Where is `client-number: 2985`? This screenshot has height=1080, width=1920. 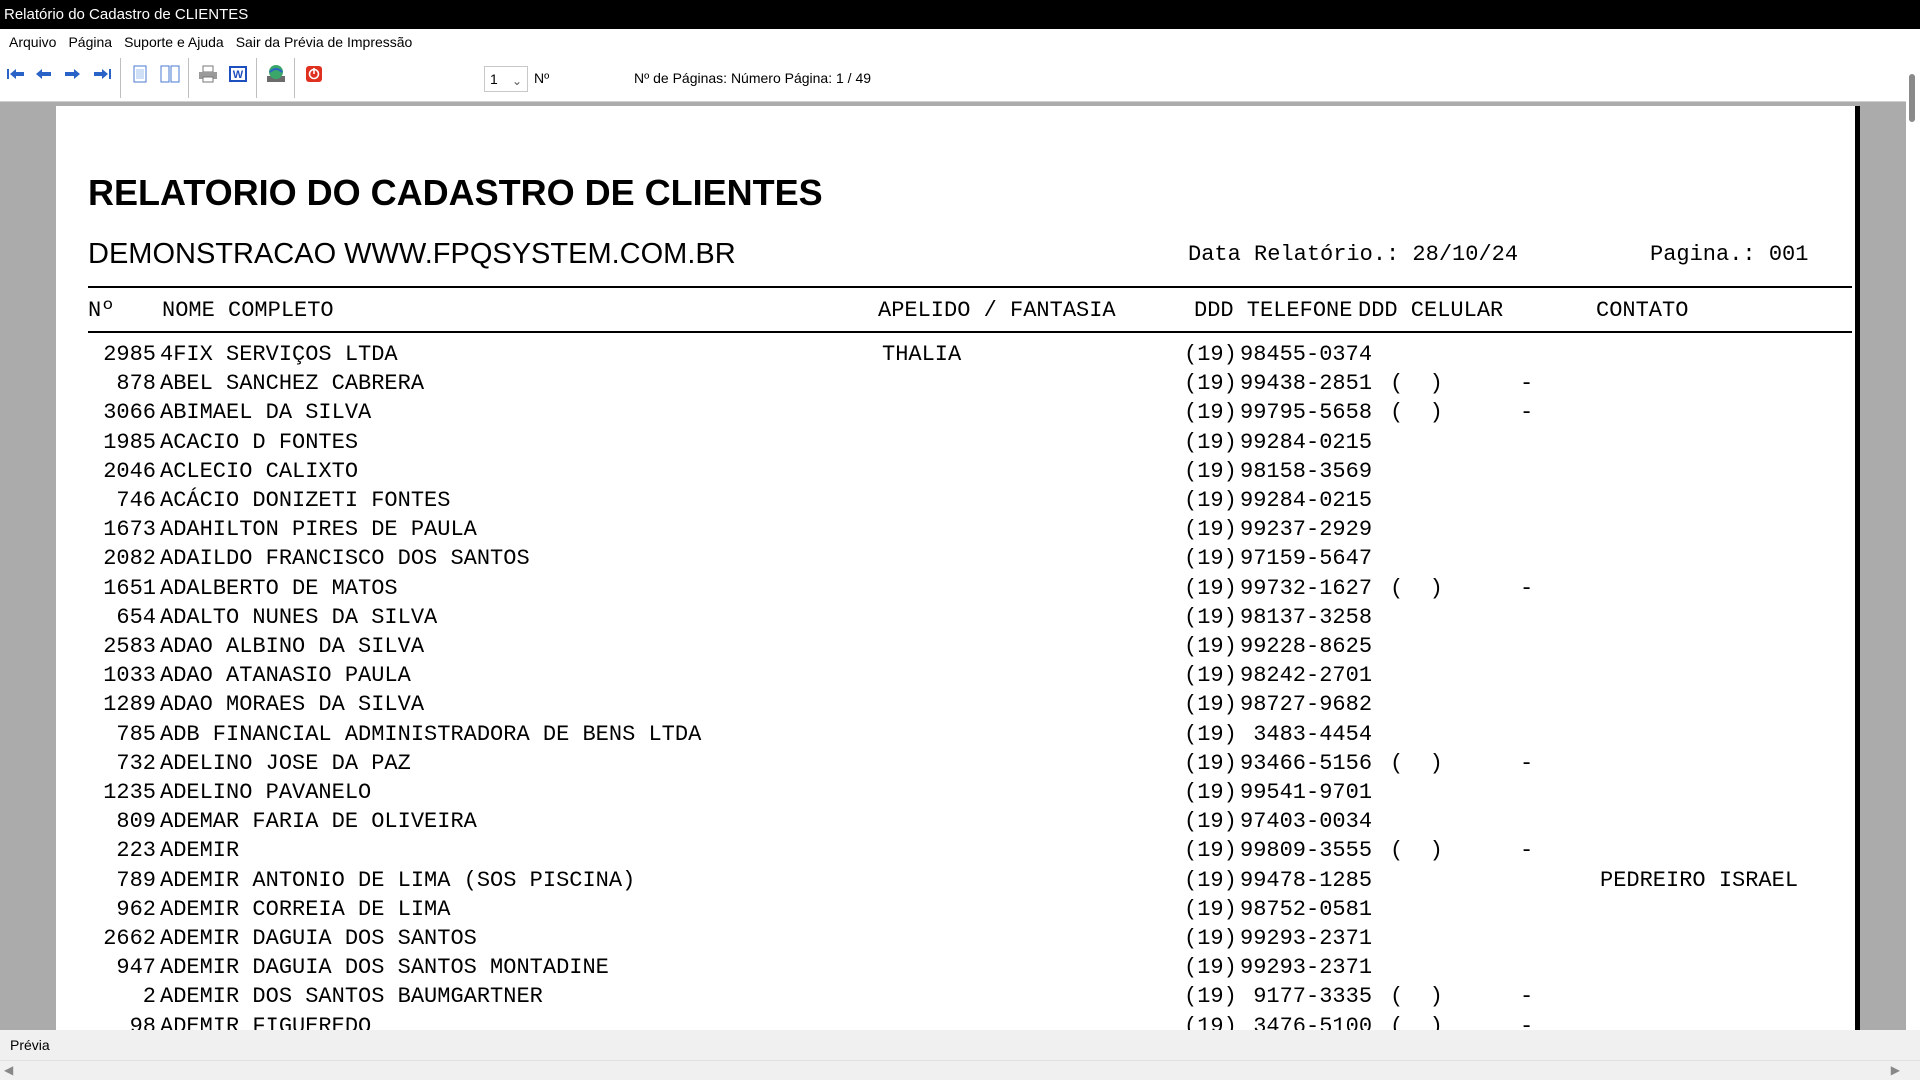
client-number: 2985 is located at coordinates (129, 354).